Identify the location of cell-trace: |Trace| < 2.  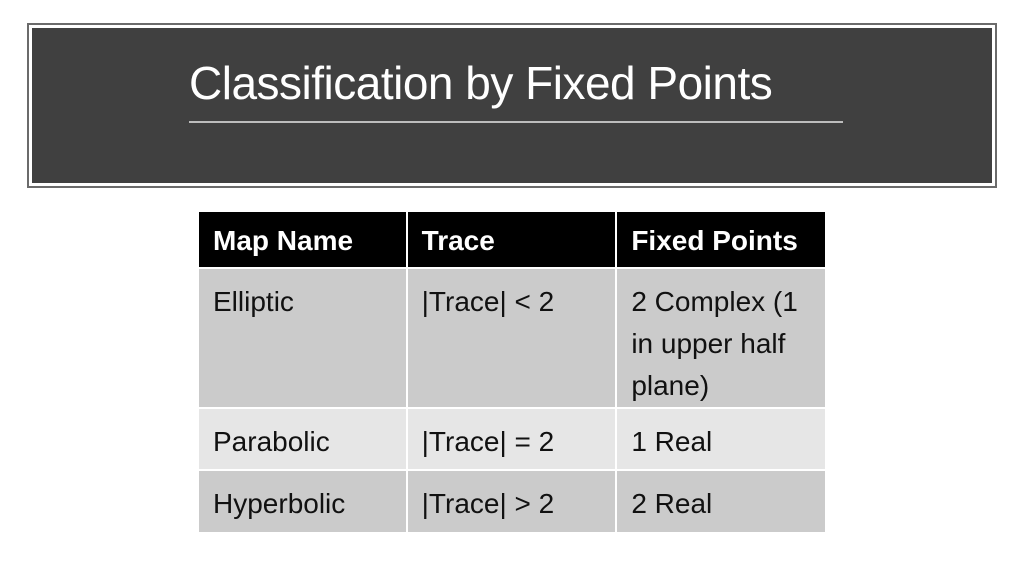
(511, 338).